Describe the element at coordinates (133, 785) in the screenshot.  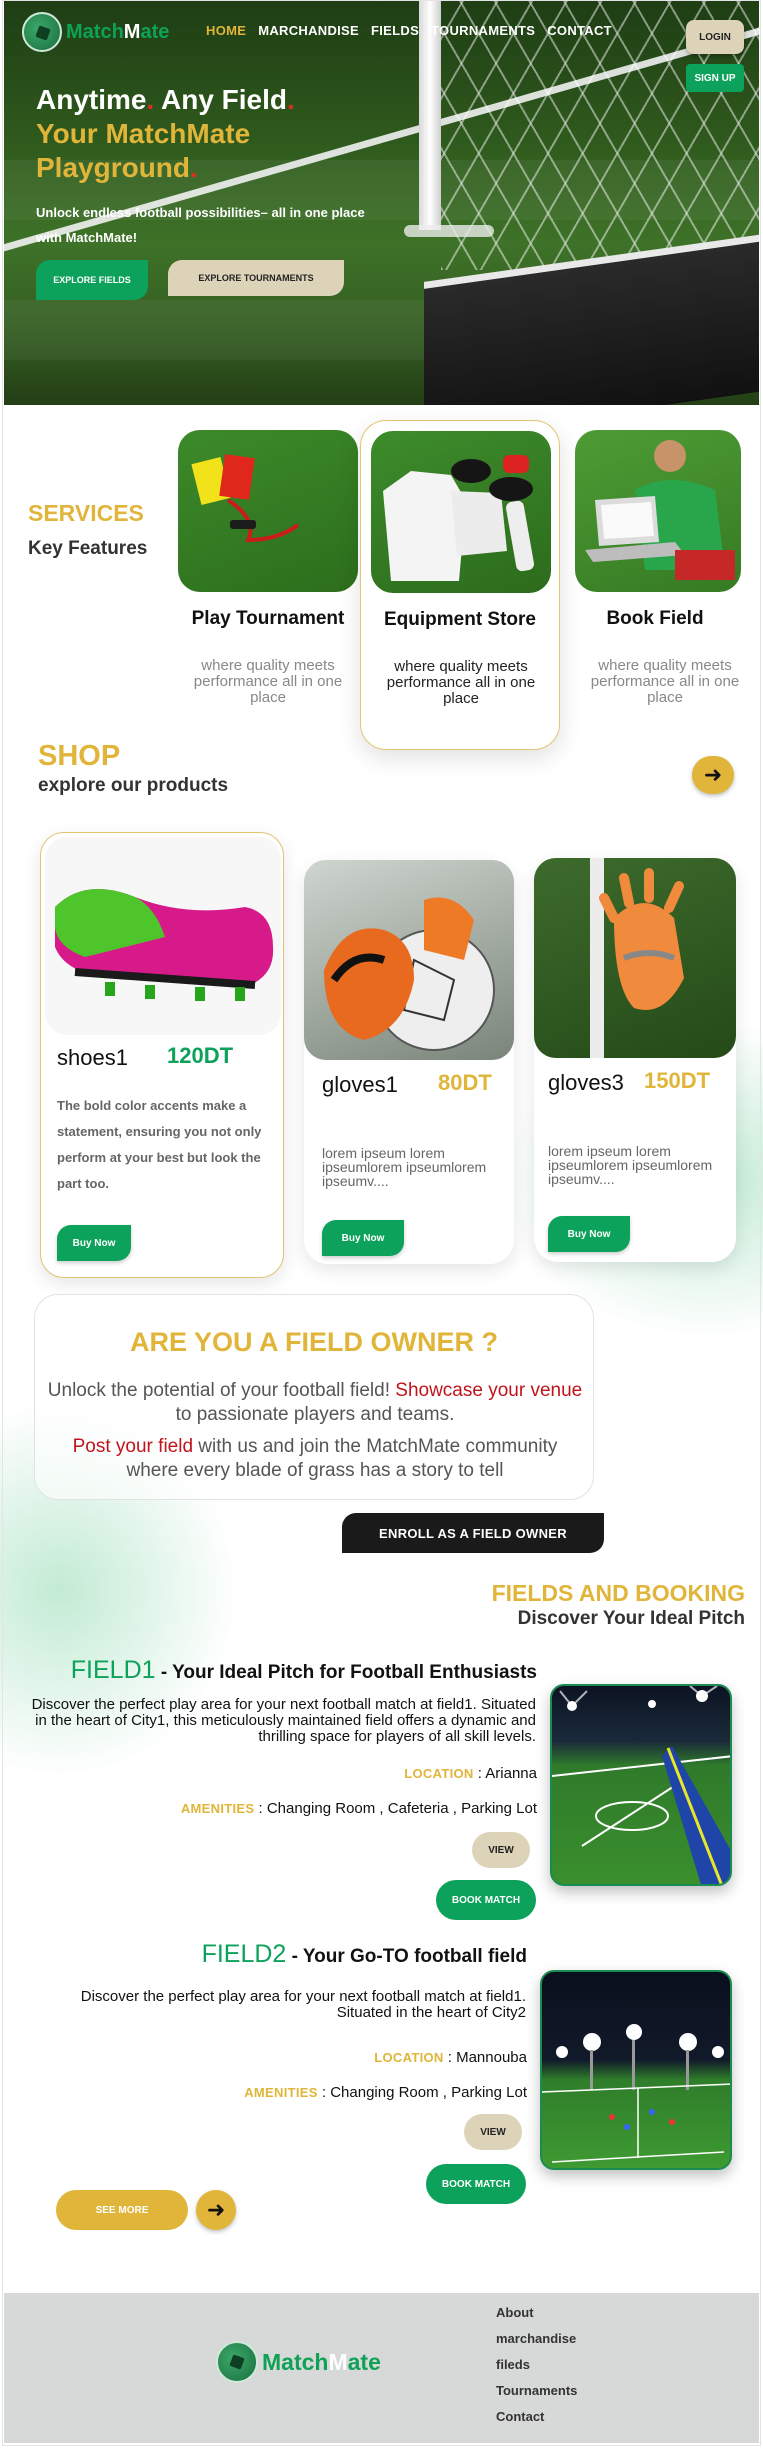
I see `shop-subtitle: explore our products` at that location.